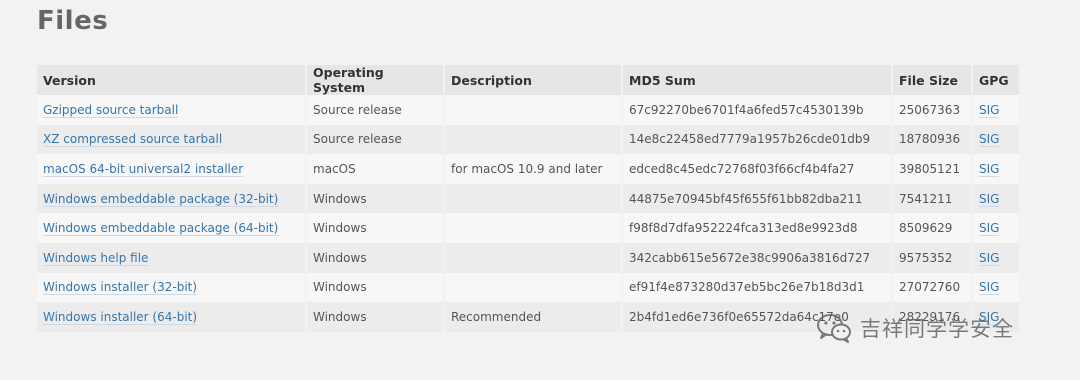  Describe the element at coordinates (96, 258) in the screenshot. I see `download-link: Windows help file` at that location.